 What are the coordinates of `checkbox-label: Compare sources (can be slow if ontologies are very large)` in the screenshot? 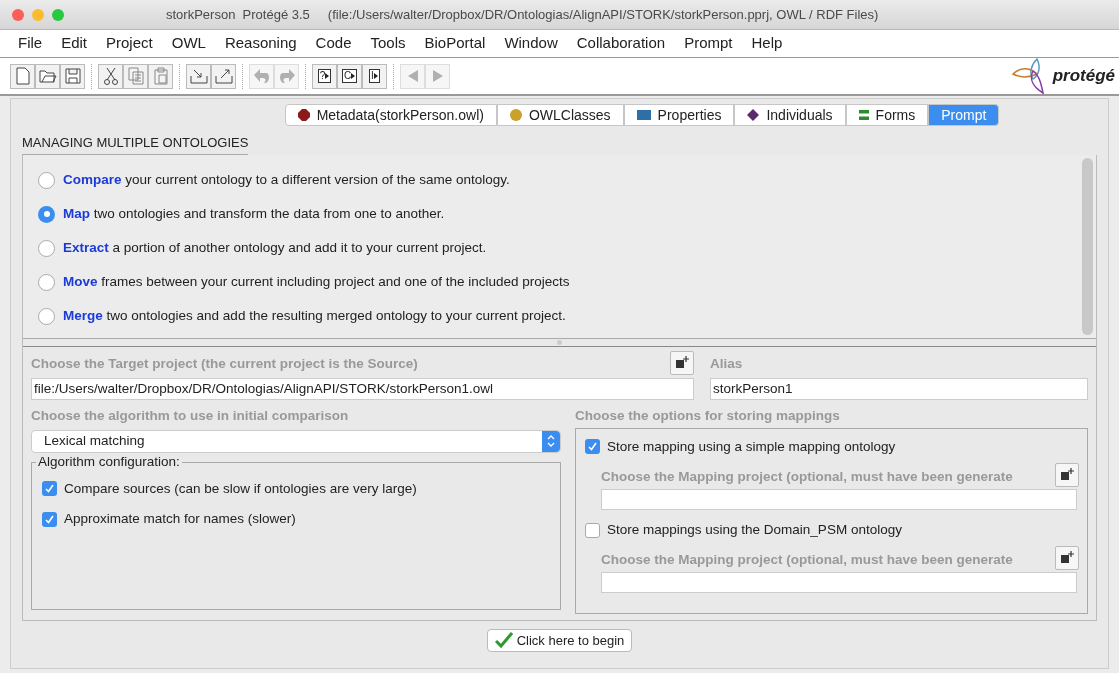 It's located at (240, 488).